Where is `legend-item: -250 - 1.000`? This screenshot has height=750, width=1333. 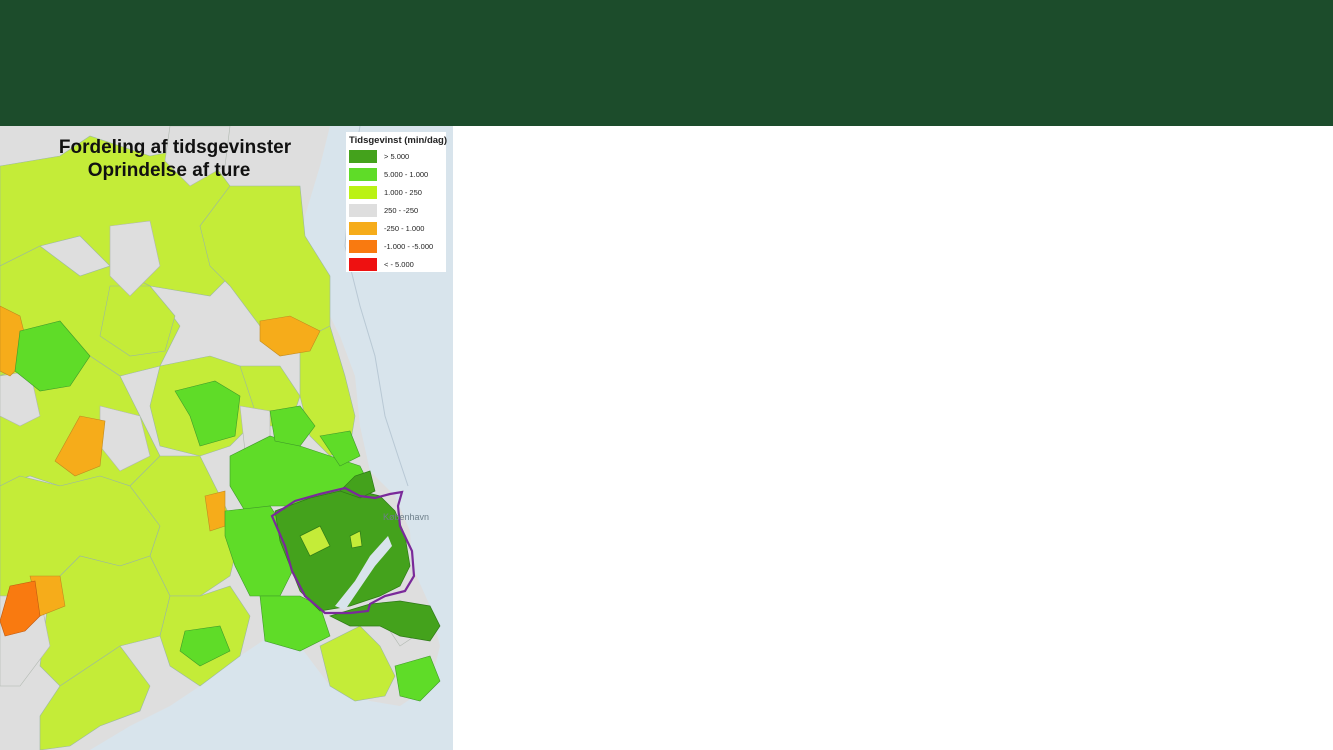
legend-item: -250 - 1.000 is located at coordinates (397, 229).